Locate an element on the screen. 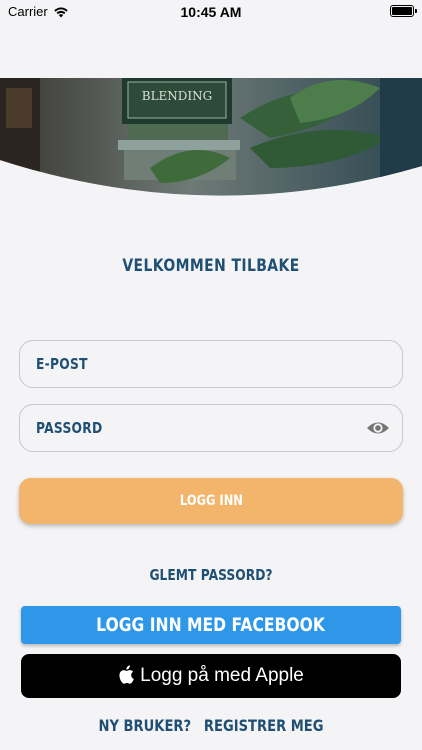  login-label: LOGG INN is located at coordinates (211, 501).